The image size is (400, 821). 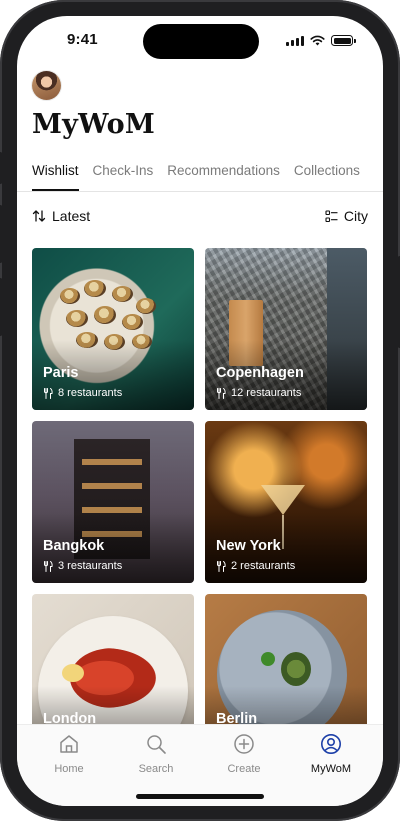 What do you see at coordinates (331, 215) in the screenshot?
I see `list-filter-icon` at bounding box center [331, 215].